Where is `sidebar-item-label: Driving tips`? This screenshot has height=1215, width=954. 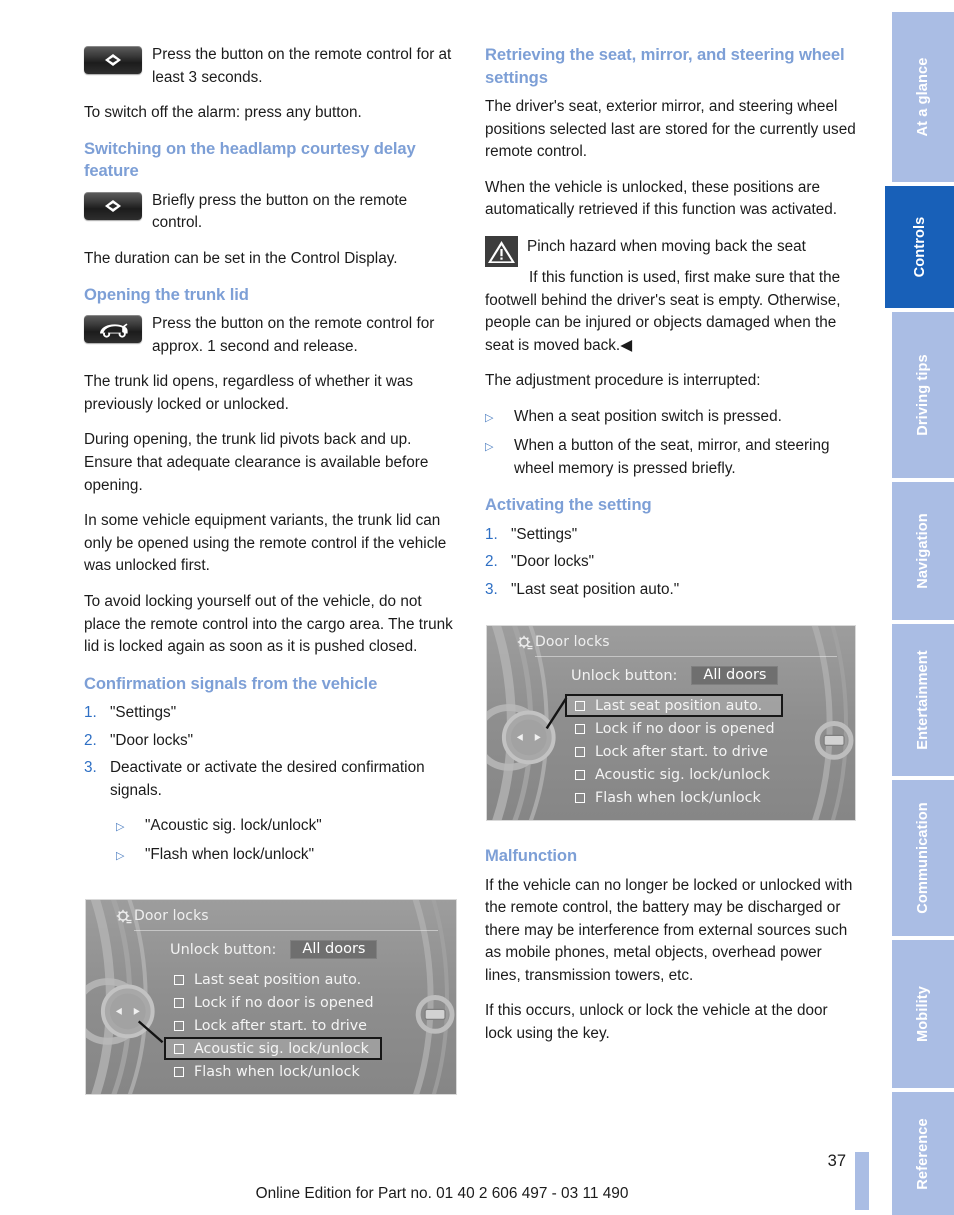
sidebar-item-label: Driving tips is located at coordinates (923, 395).